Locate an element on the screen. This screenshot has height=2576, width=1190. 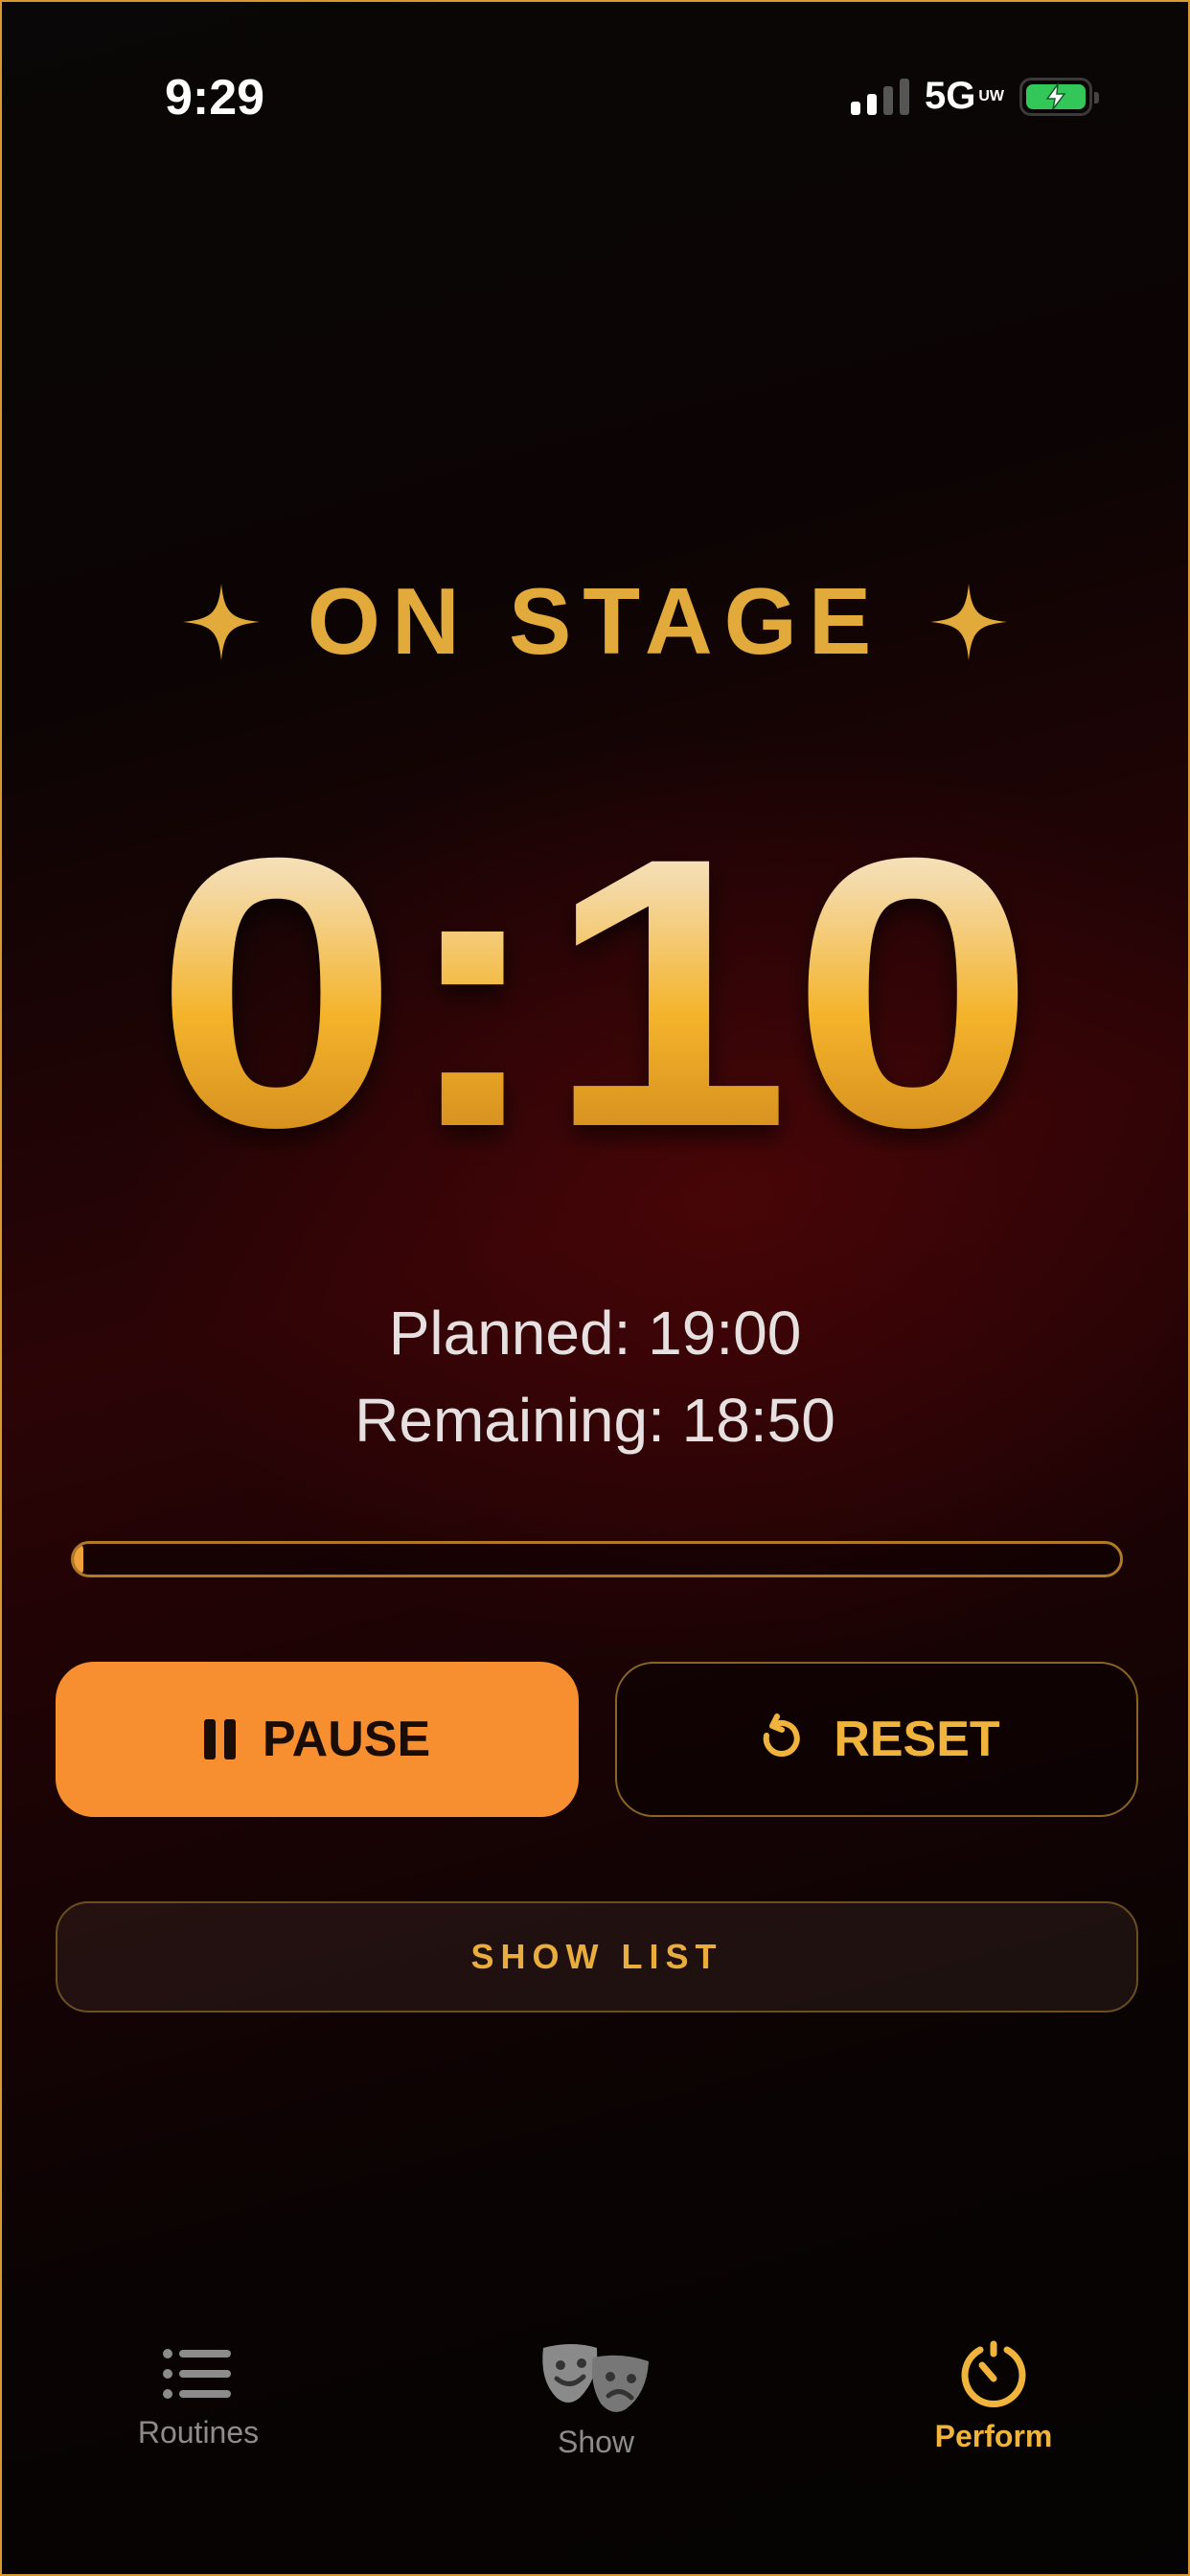
tab-routines: Routines is located at coordinates (199, 2395).